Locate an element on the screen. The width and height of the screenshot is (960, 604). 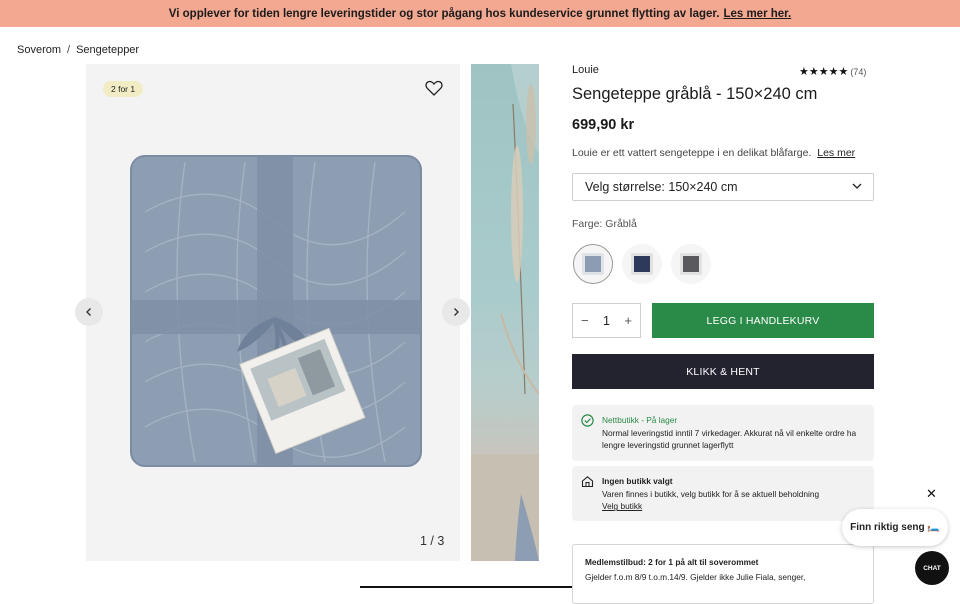
pampas-grass-photo is located at coordinates (505, 312).